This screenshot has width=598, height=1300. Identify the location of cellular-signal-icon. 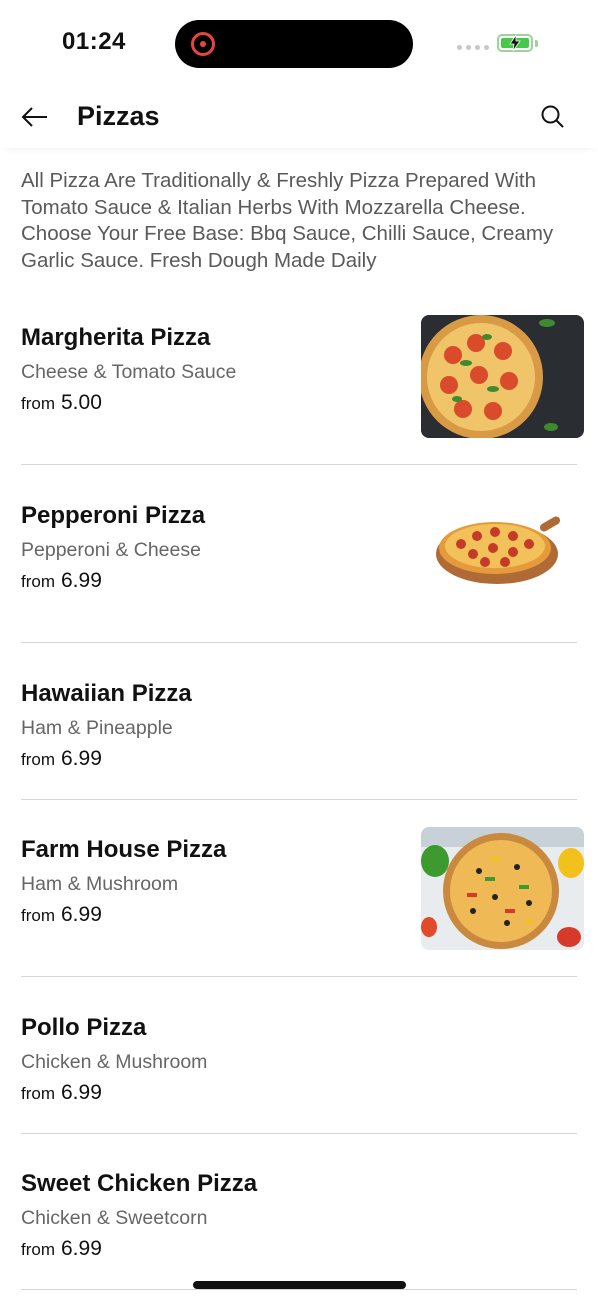
(473, 47).